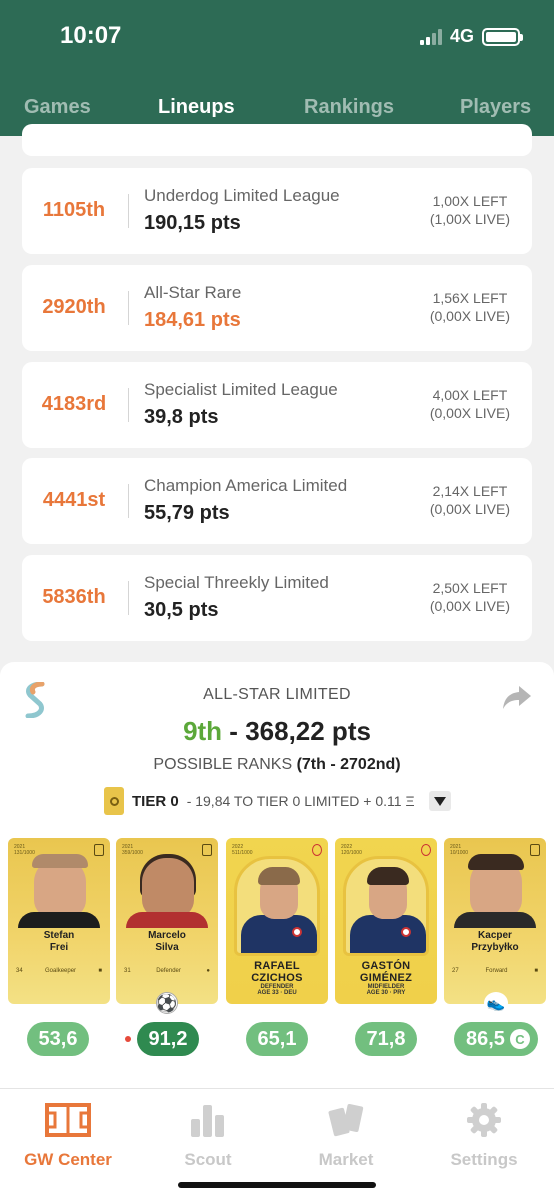  I want to click on possible-ranks-range: (7th - 2702nd), so click(348, 764).